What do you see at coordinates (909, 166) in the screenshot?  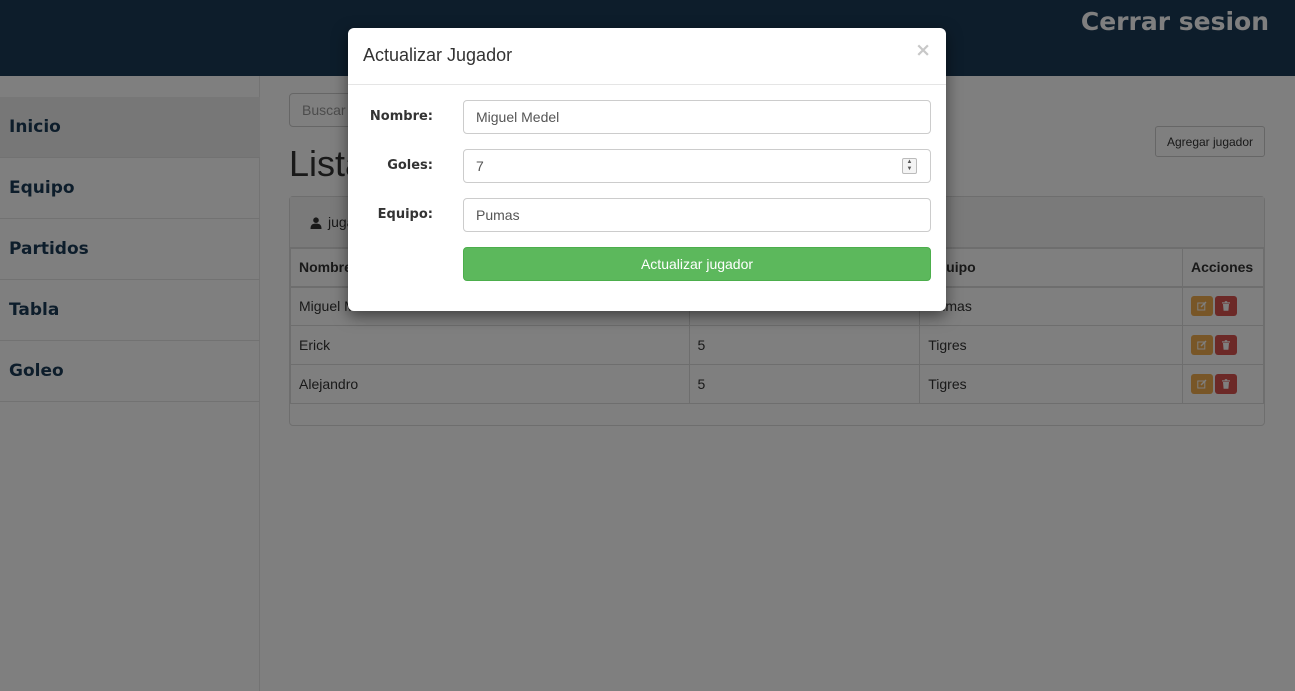 I see `spinner-arrows-icon: ▲ ▼` at bounding box center [909, 166].